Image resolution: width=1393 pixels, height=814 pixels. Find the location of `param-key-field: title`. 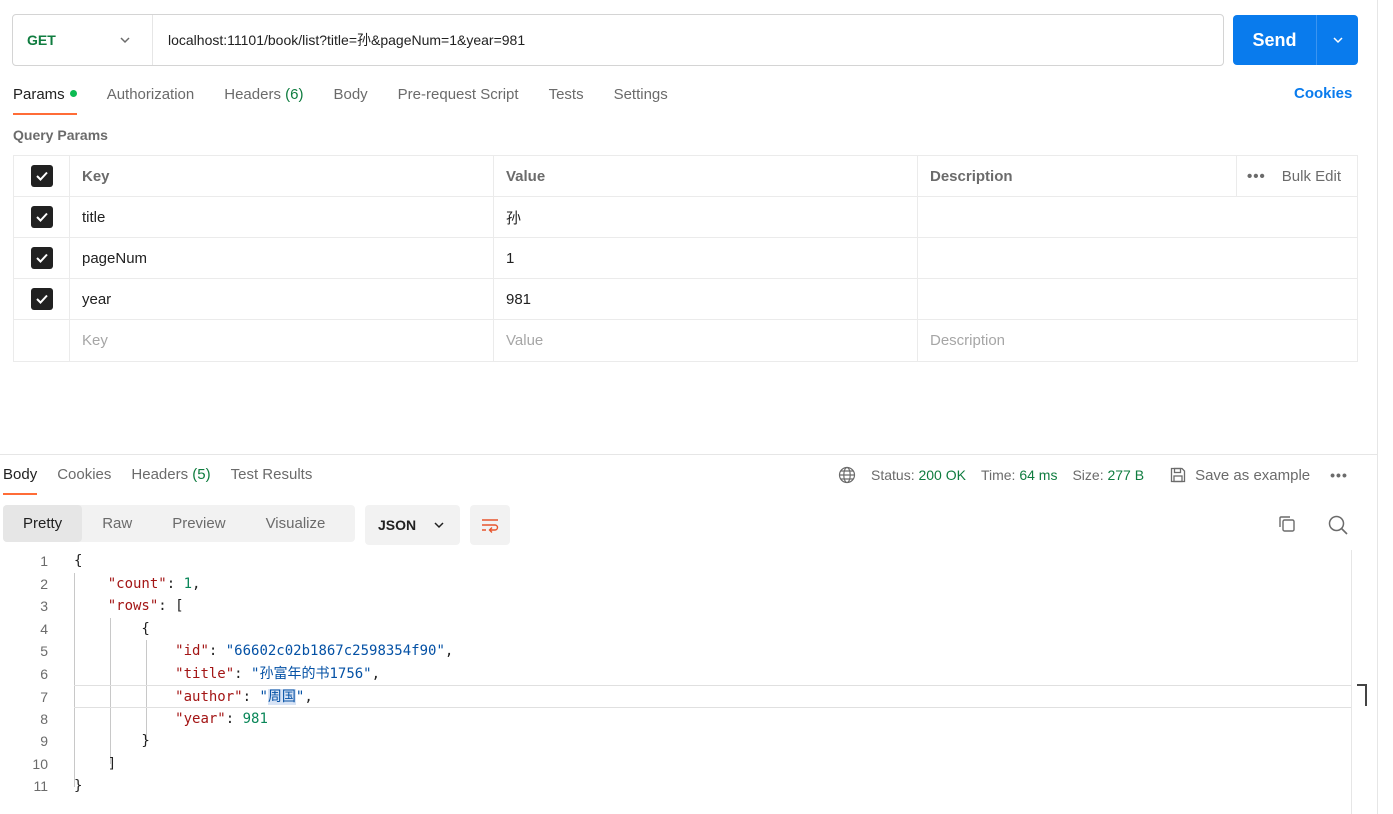

param-key-field: title is located at coordinates (282, 217).